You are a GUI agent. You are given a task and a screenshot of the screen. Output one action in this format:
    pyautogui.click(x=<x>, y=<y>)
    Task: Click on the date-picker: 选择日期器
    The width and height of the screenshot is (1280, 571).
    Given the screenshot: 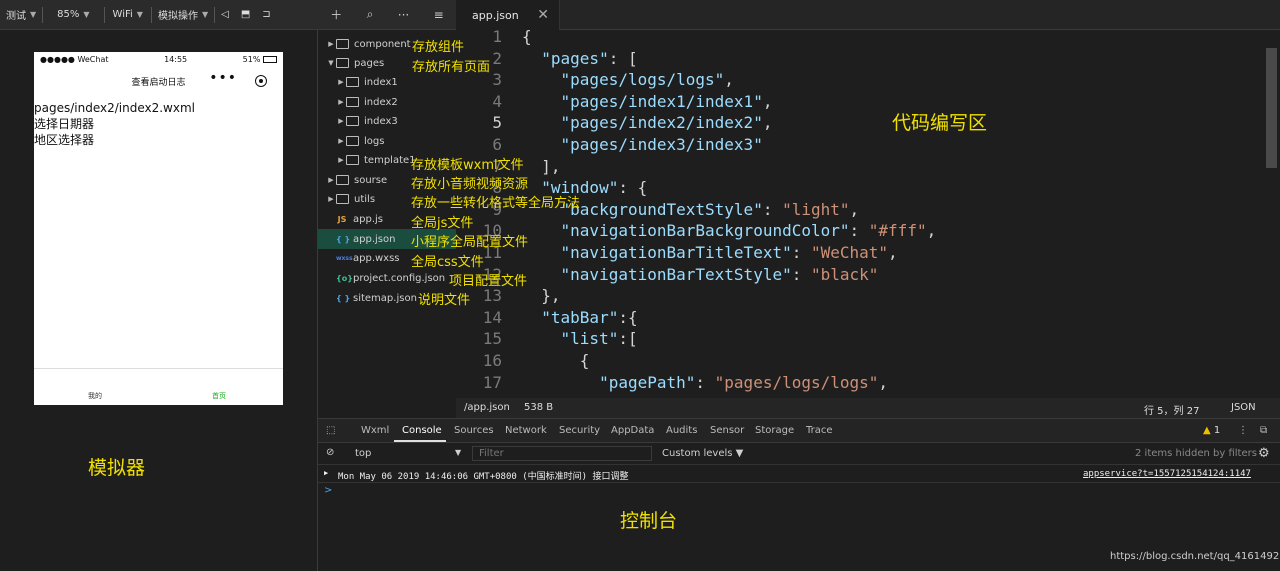 What is the action you would take?
    pyautogui.click(x=158, y=124)
    